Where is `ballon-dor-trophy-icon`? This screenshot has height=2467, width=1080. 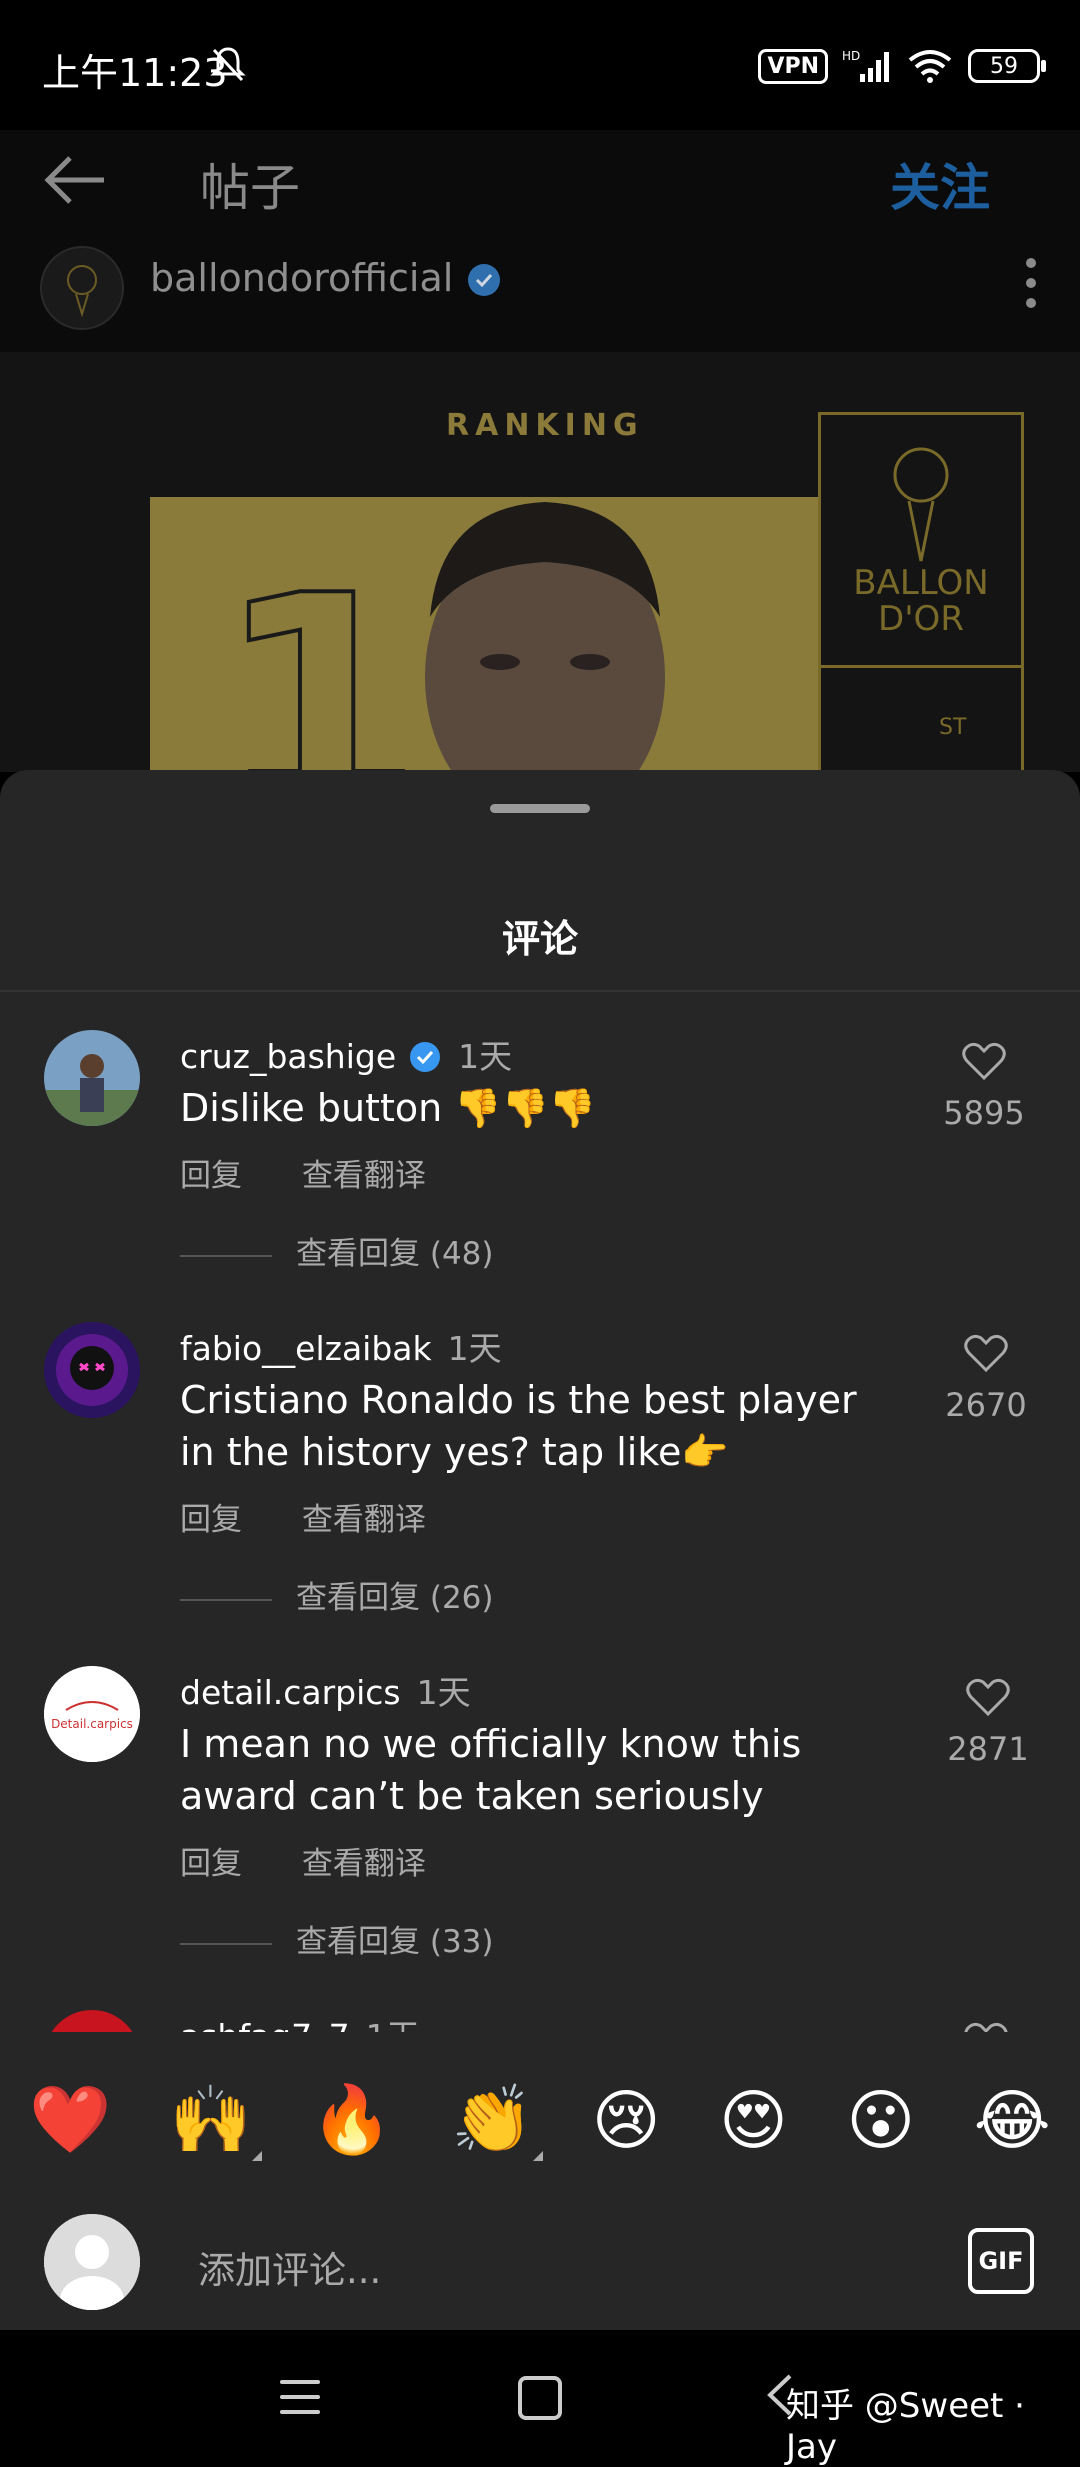 ballon-dor-trophy-icon is located at coordinates (921, 504).